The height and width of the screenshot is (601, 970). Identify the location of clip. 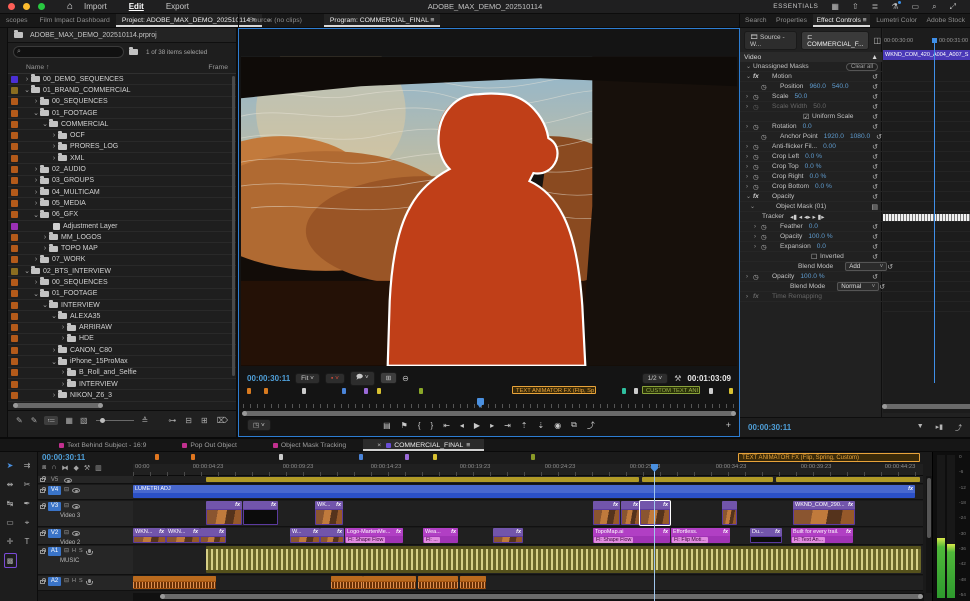
(848, 479).